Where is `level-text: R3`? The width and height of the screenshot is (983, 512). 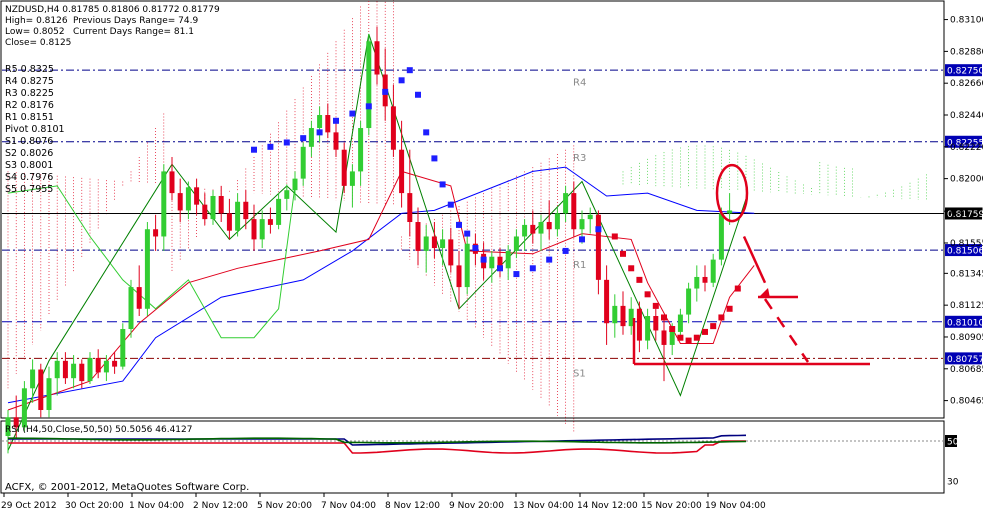
level-text: R3 is located at coordinates (579, 158).